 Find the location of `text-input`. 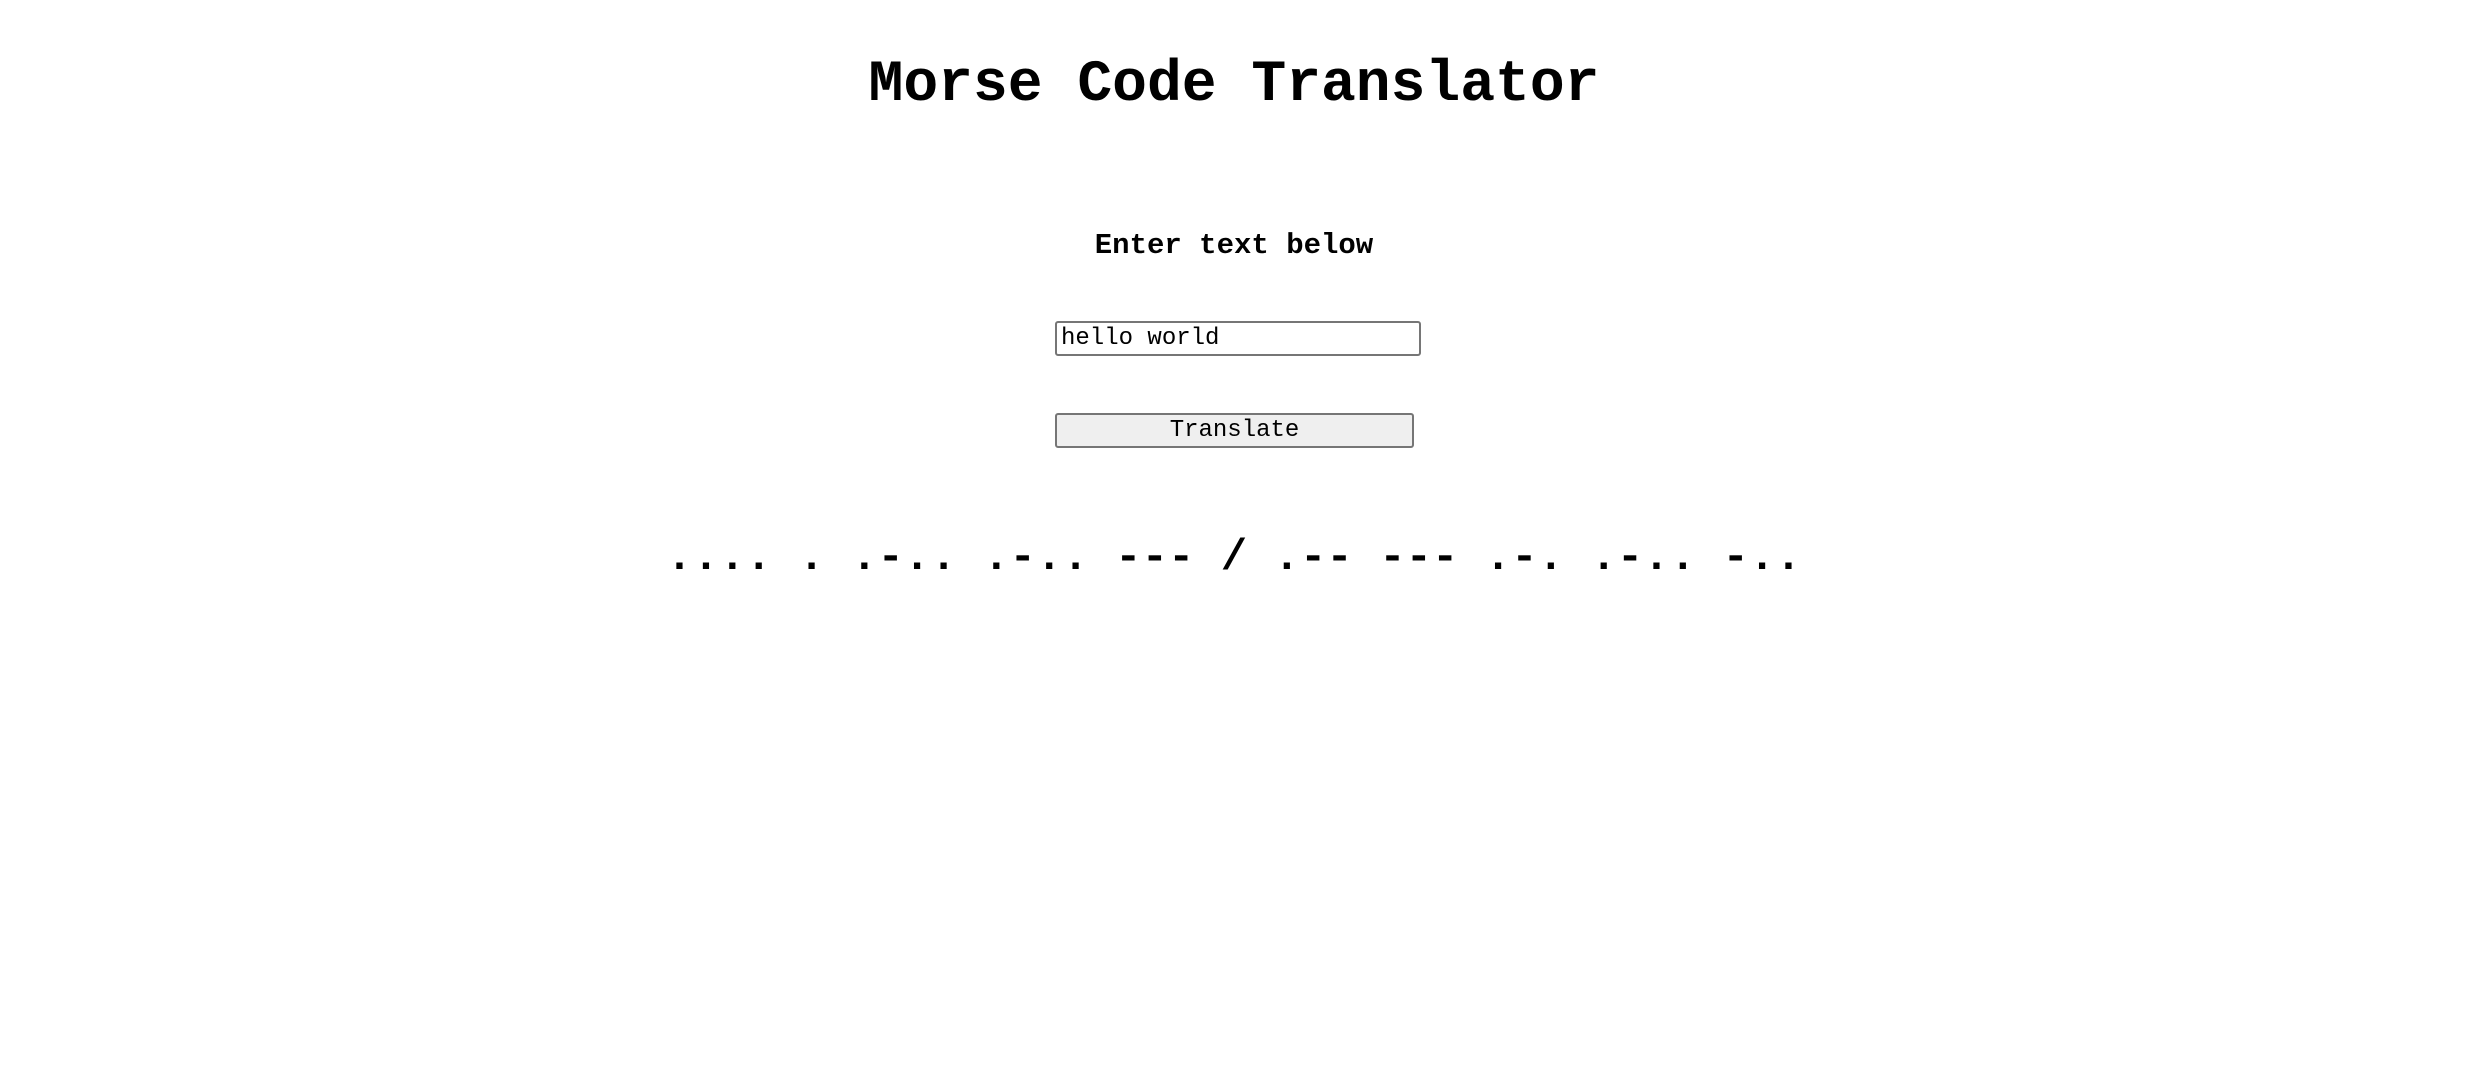

text-input is located at coordinates (1238, 338).